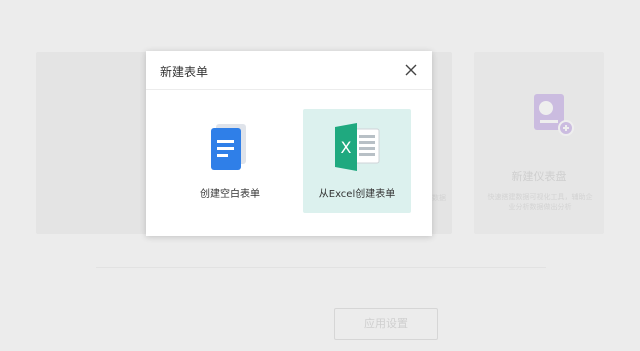  I want to click on excel-icon: X, so click(357, 147).